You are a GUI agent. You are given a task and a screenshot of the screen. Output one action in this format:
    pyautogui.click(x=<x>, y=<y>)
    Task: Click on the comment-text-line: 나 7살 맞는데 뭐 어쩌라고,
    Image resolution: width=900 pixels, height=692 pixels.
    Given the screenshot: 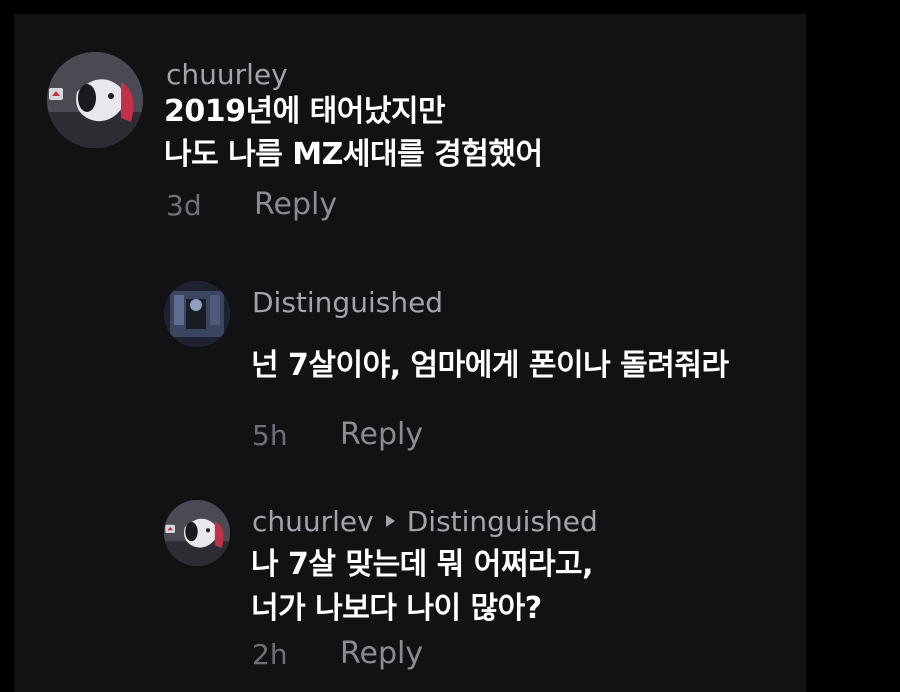 What is the action you would take?
    pyautogui.click(x=422, y=564)
    